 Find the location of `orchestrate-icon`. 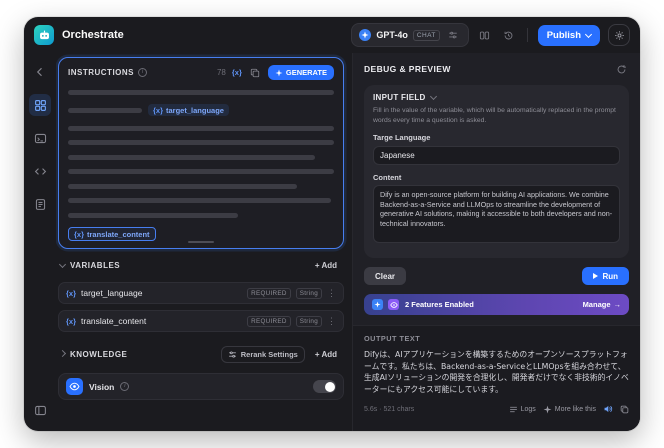

orchestrate-icon is located at coordinates (40, 105).